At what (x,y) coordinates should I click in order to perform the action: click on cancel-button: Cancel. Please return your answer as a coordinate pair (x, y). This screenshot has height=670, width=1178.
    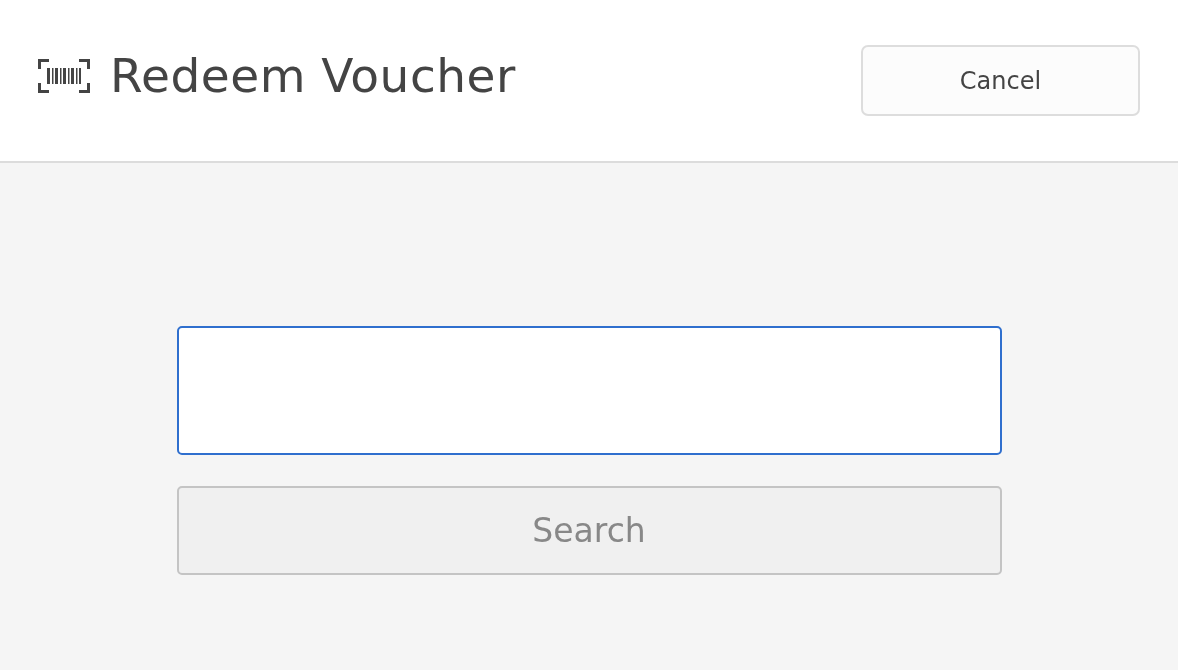
    Looking at the image, I should click on (1000, 80).